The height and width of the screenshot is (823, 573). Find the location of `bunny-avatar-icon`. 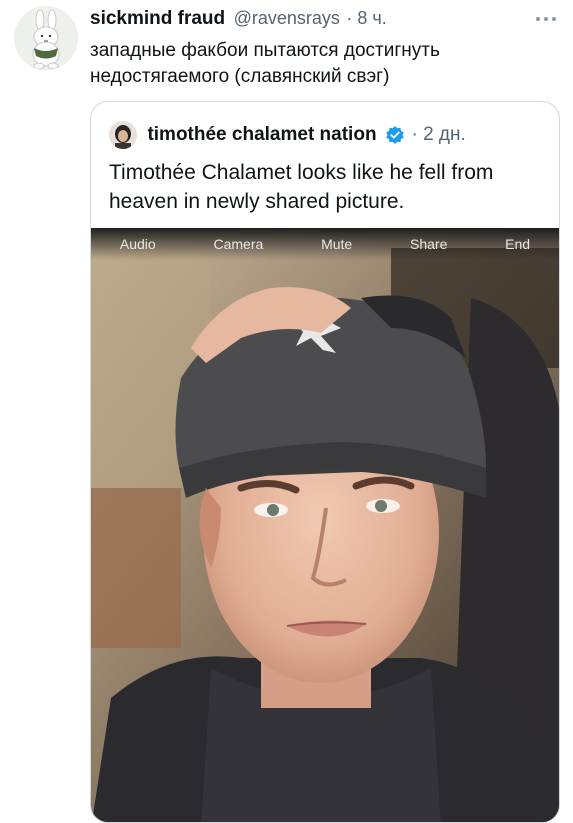

bunny-avatar-icon is located at coordinates (46, 38).